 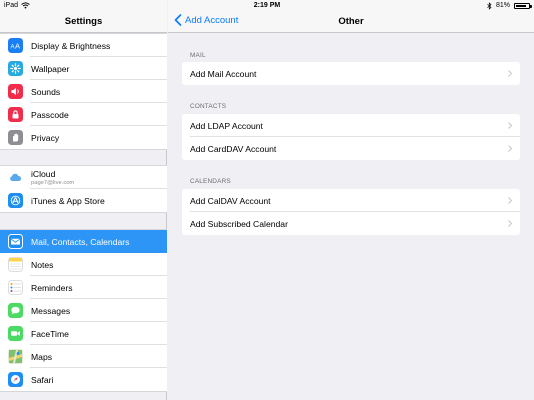 I want to click on sounds-icon, so click(x=15, y=91).